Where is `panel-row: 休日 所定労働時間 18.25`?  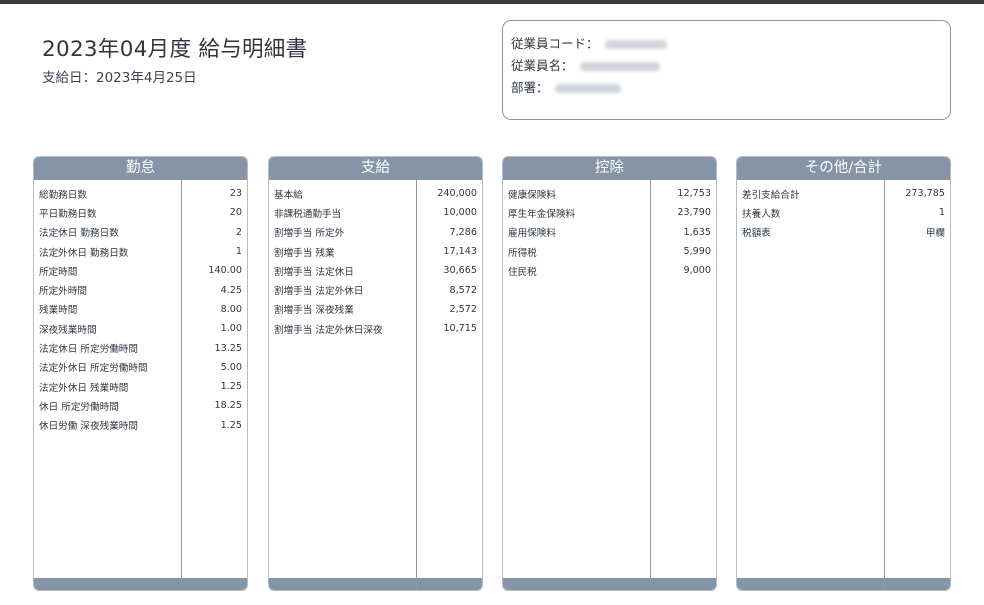 panel-row: 休日 所定労働時間 18.25 is located at coordinates (140, 405).